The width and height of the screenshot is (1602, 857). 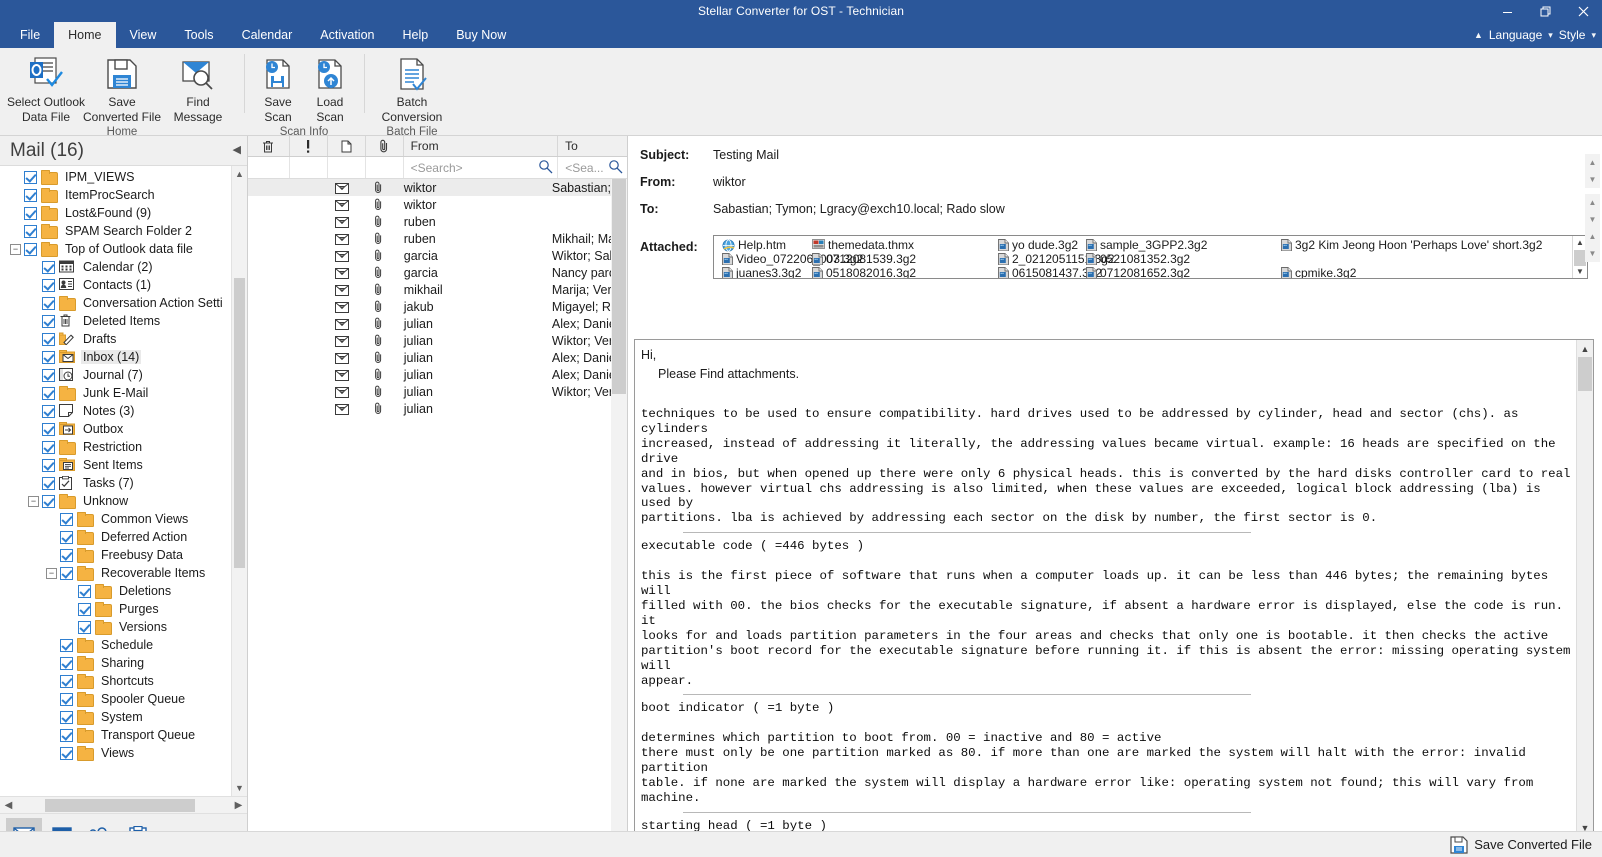 I want to click on attachment-item: 0518082016.3g2, so click(x=864, y=272).